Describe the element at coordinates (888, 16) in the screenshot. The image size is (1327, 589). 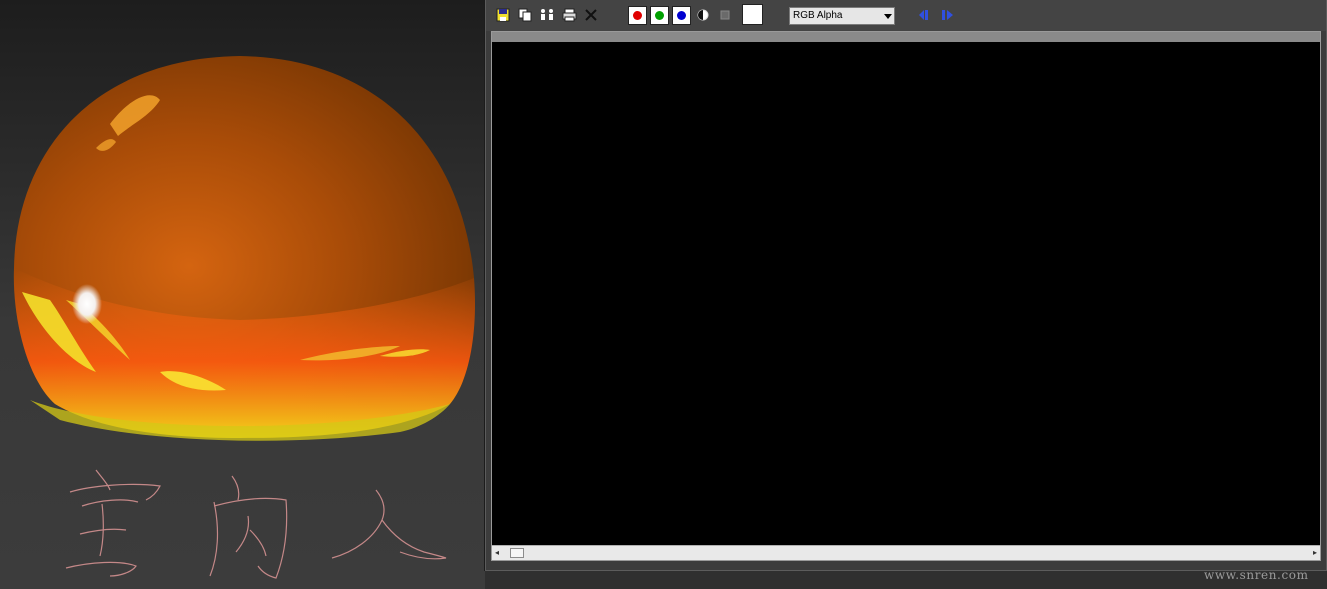
I see `chevron-down-icon` at that location.